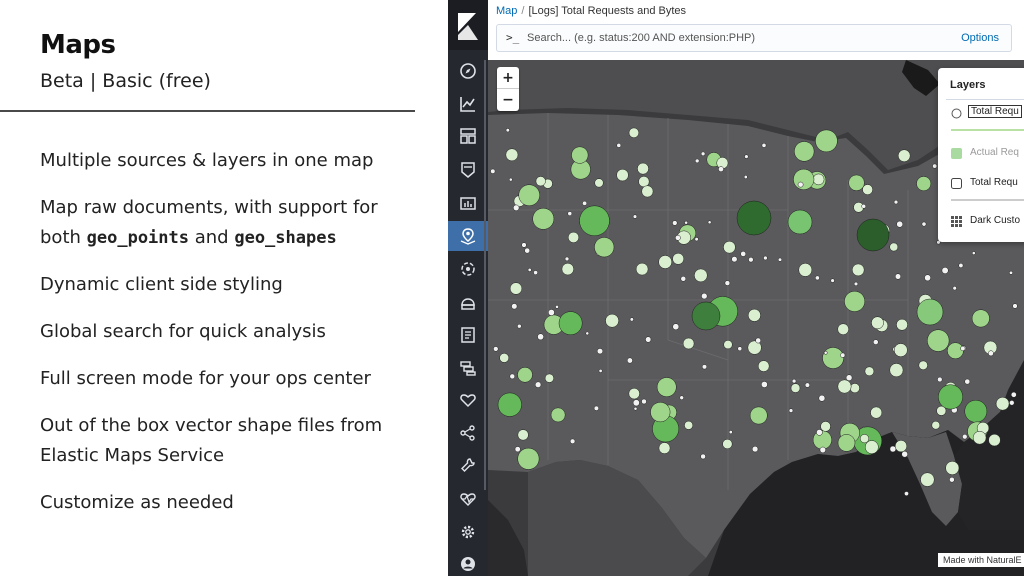 The image size is (1024, 576). What do you see at coordinates (468, 564) in the screenshot?
I see `user-icon` at bounding box center [468, 564].